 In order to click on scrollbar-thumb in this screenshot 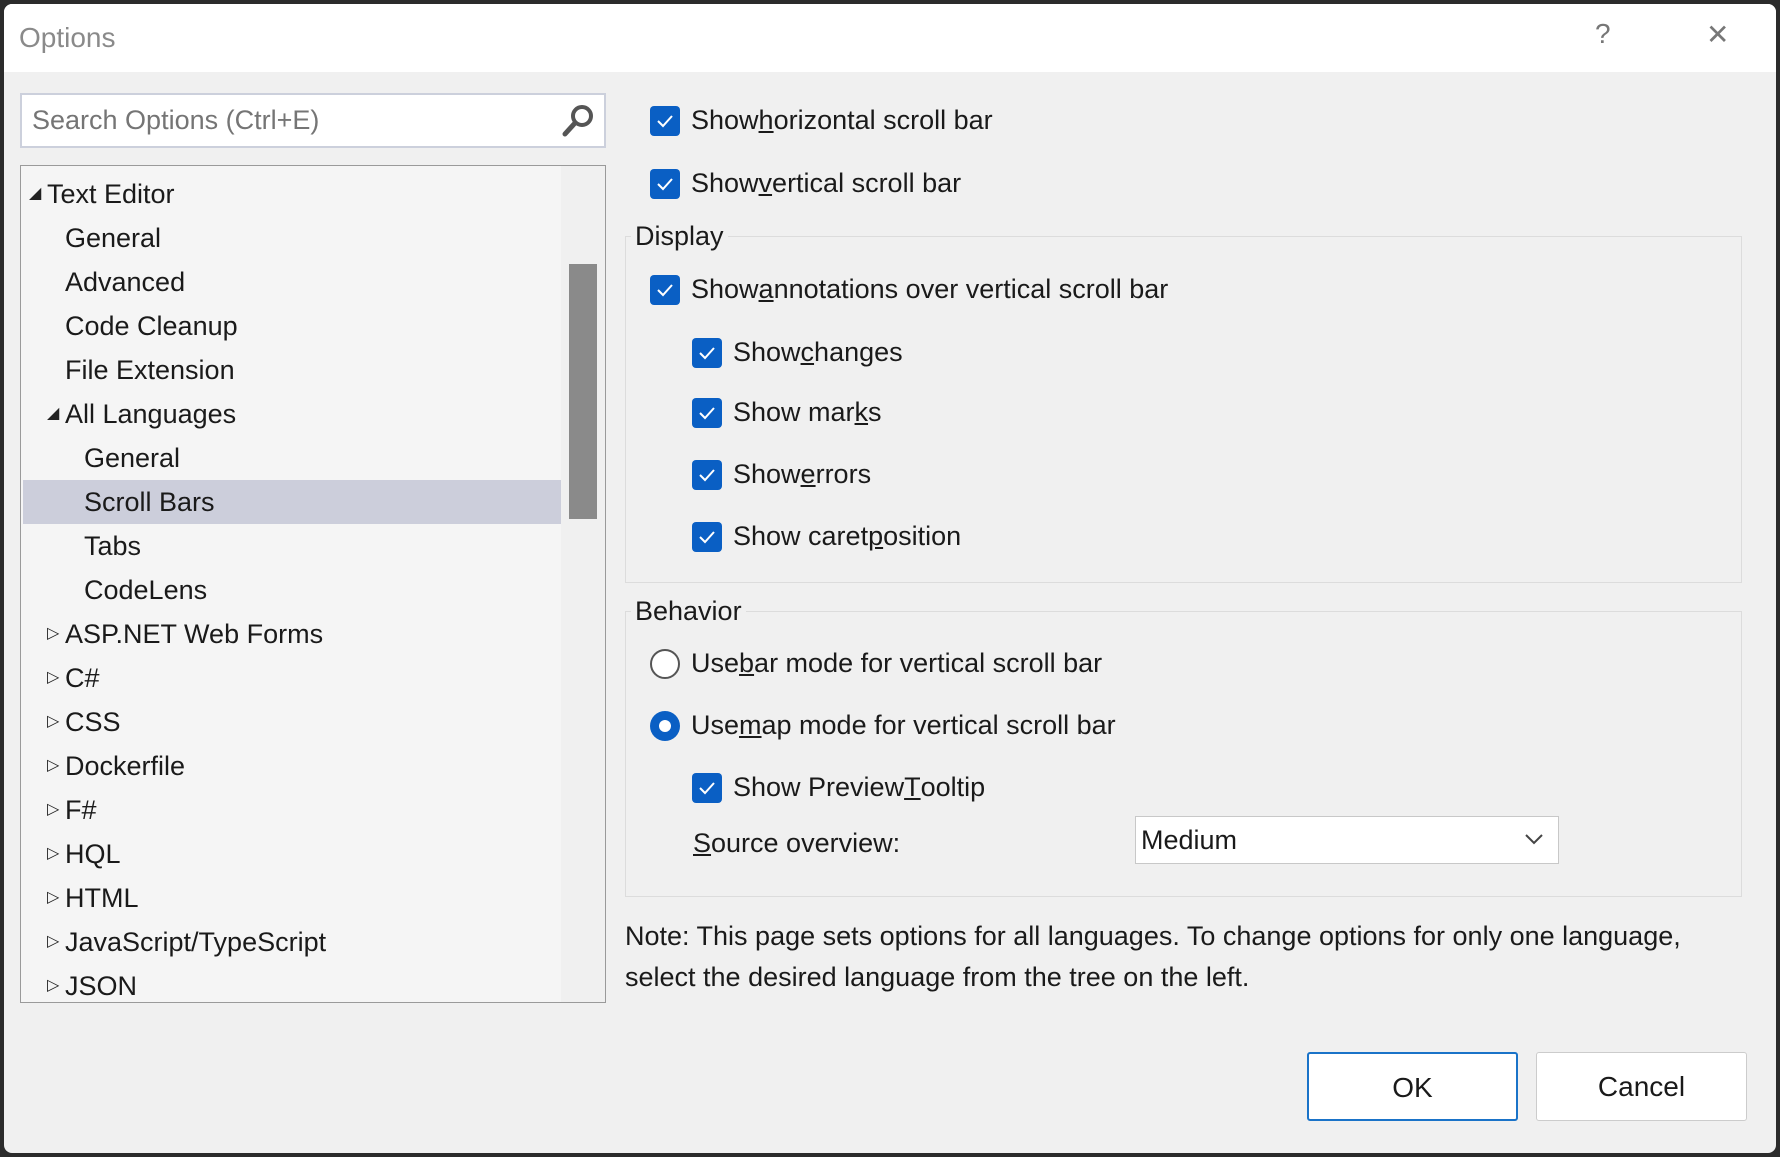, I will do `click(583, 391)`.